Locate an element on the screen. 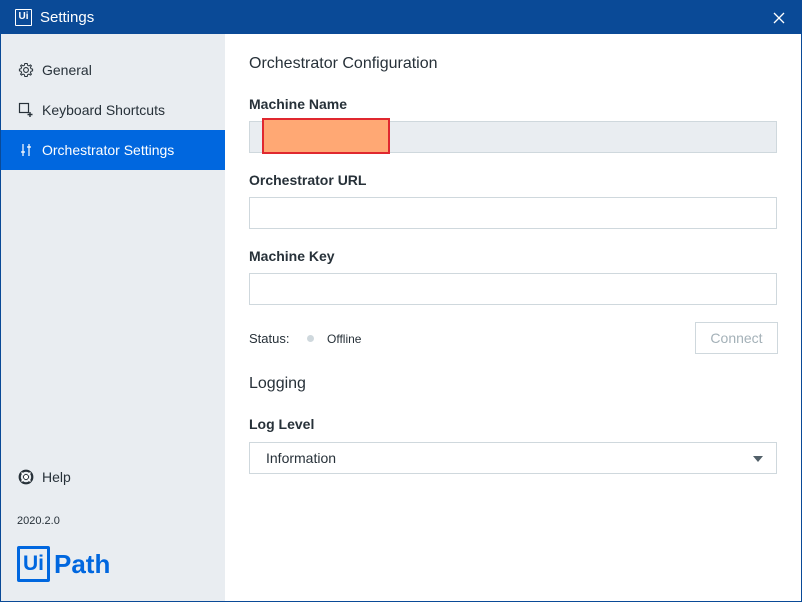 This screenshot has width=802, height=602. help-link: Help is located at coordinates (44, 477).